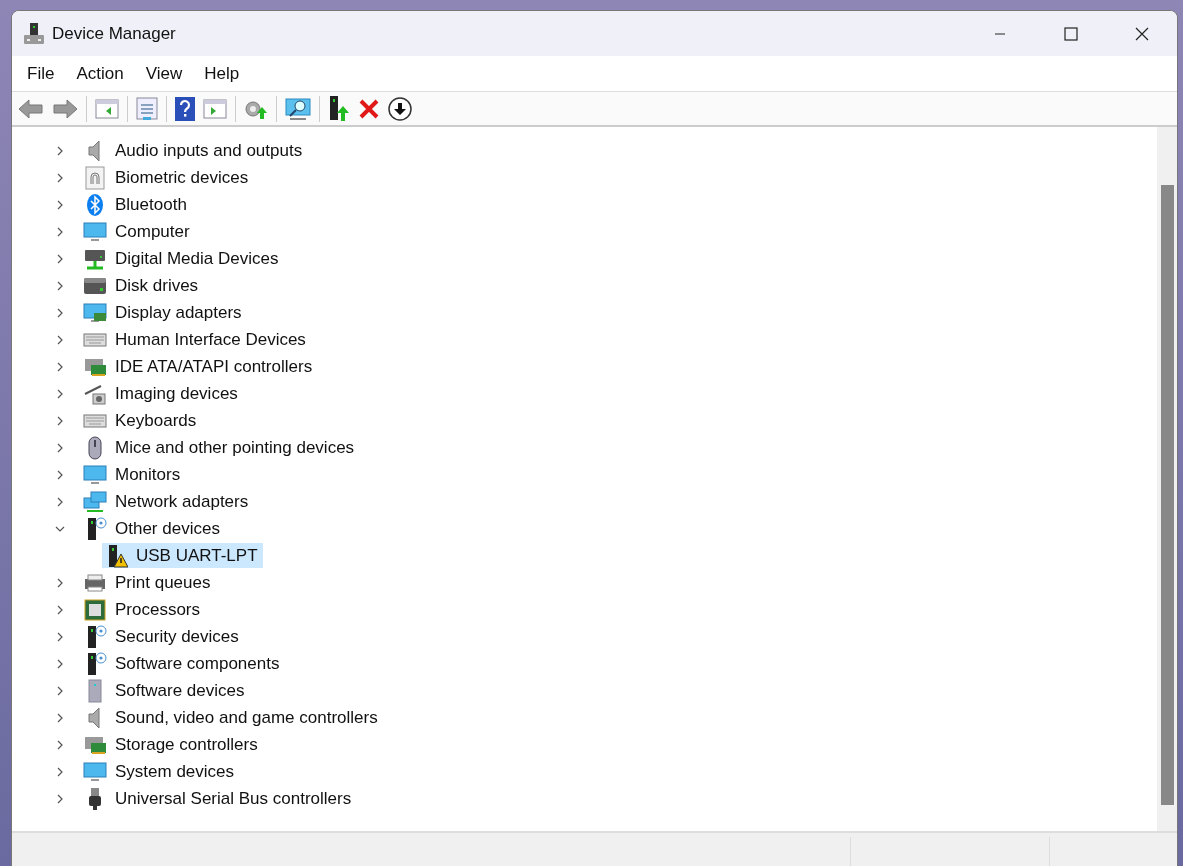 This screenshot has height=866, width=1183. I want to click on tree-item: Disk drives, so click(157, 285).